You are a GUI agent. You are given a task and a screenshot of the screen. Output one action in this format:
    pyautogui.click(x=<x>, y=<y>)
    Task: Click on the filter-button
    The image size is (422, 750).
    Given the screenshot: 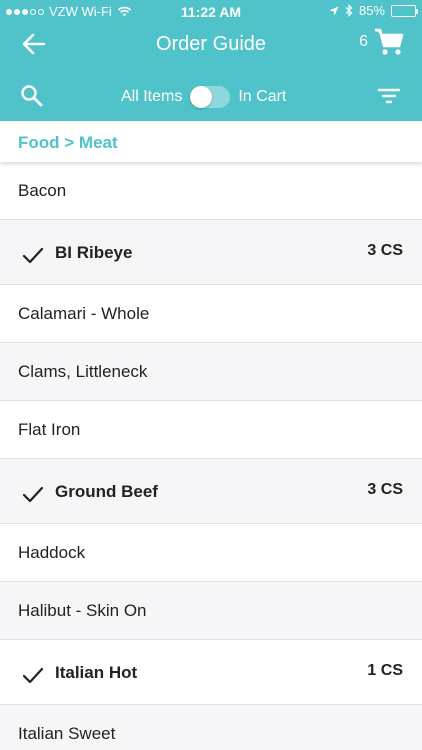 What is the action you would take?
    pyautogui.click(x=389, y=96)
    